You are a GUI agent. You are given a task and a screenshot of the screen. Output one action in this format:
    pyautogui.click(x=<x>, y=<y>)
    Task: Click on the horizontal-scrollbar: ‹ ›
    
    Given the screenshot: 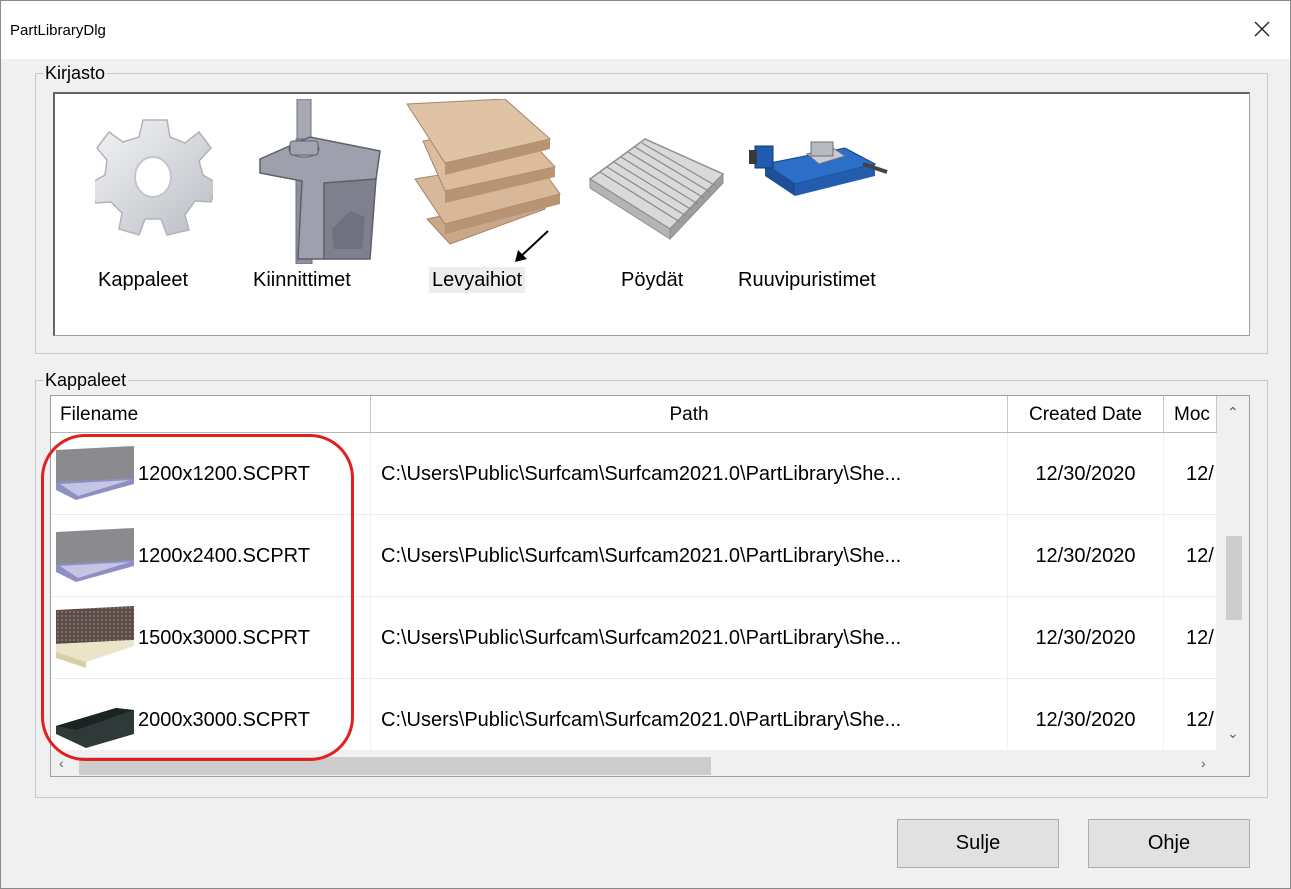 What is the action you would take?
    pyautogui.click(x=634, y=763)
    